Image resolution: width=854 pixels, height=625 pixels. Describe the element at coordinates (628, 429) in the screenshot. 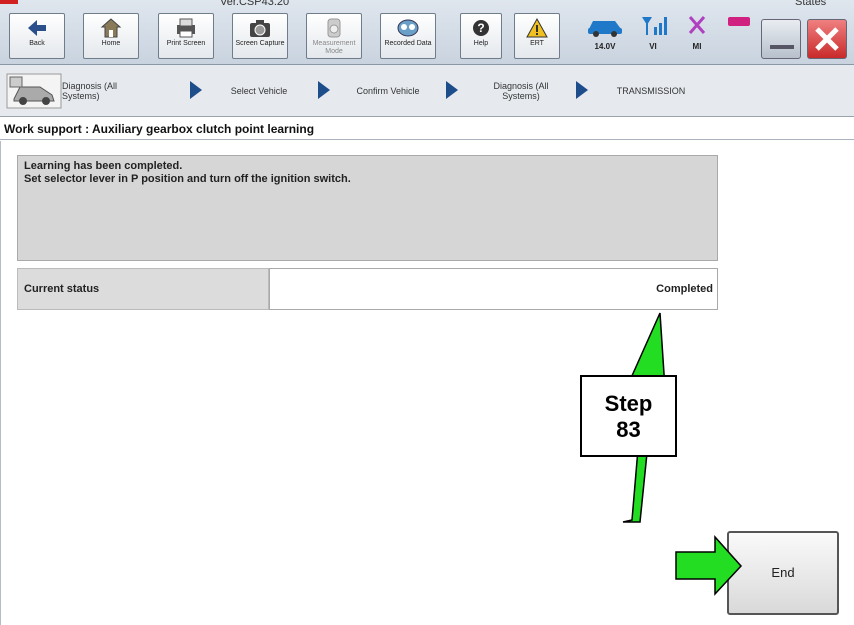

I see `step-number: 83` at that location.